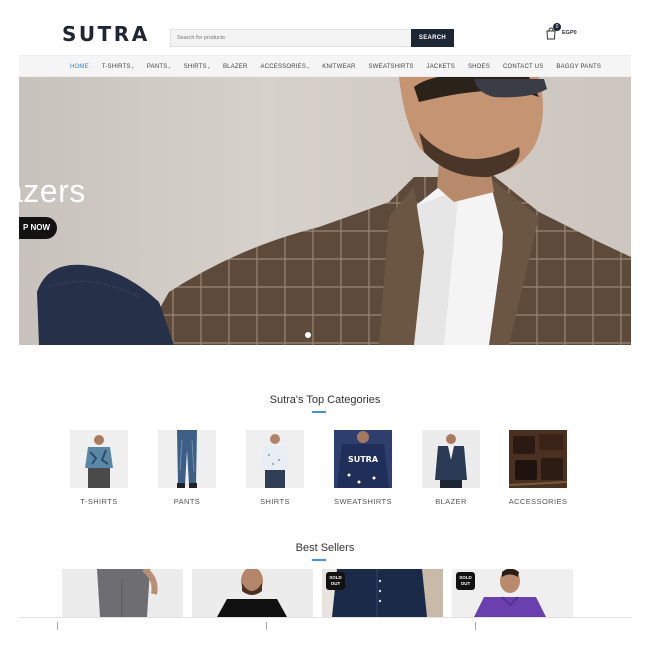  I want to click on cart: 0 EGP0, so click(560, 31).